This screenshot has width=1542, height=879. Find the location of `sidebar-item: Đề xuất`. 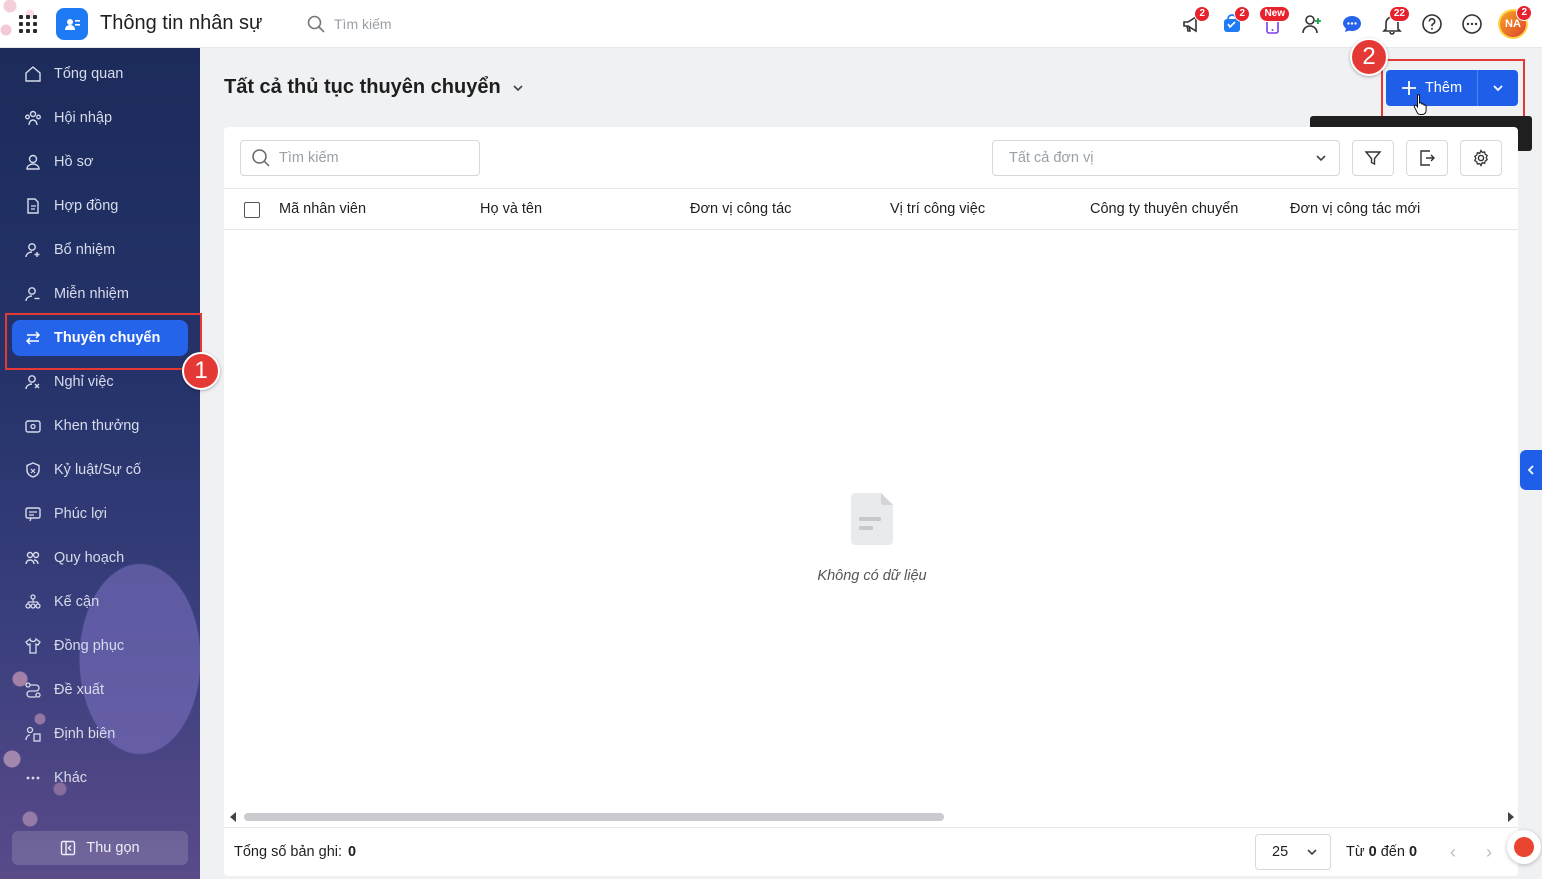

sidebar-item: Đề xuất is located at coordinates (100, 690).